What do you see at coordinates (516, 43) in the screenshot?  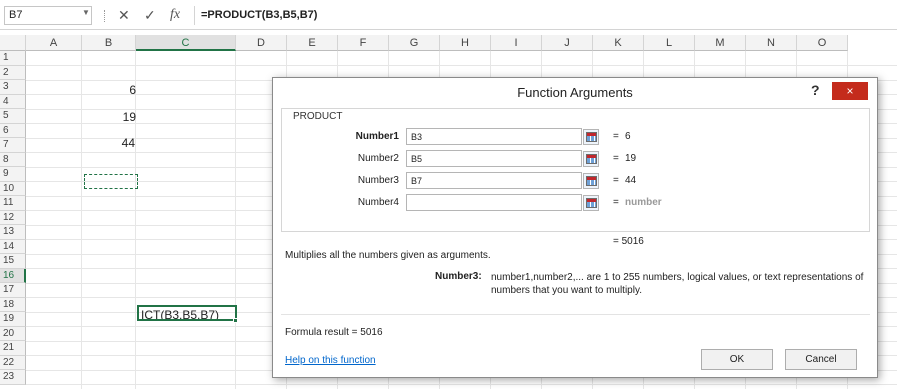 I see `column-header-i: I` at bounding box center [516, 43].